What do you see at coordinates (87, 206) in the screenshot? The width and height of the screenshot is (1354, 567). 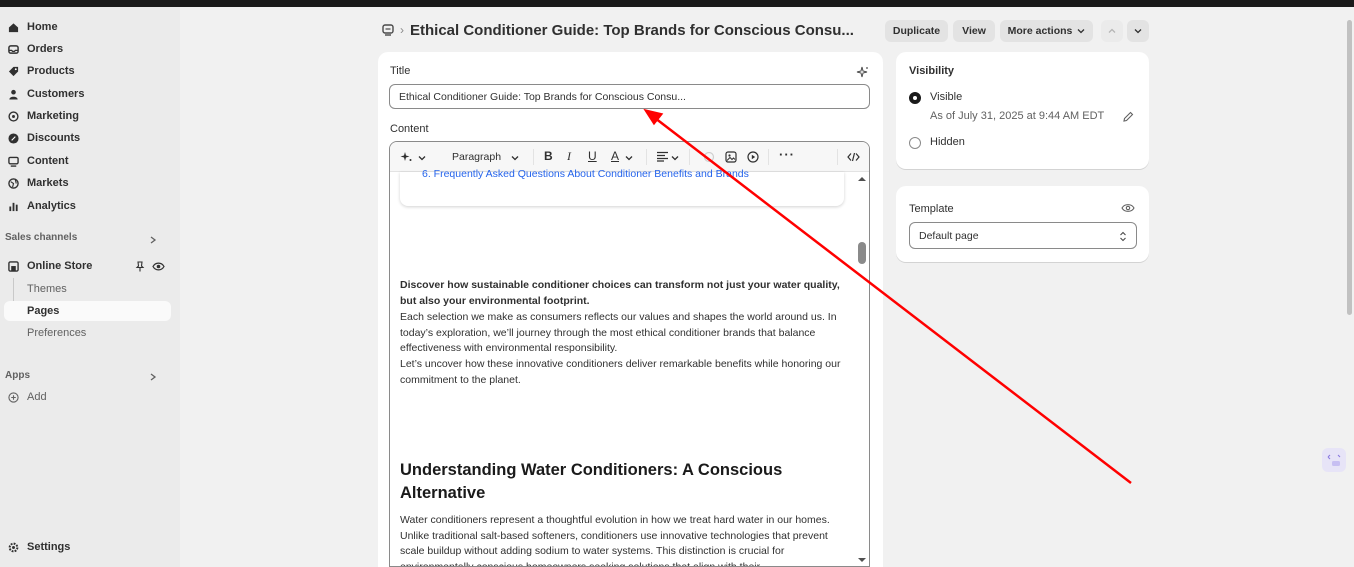 I see `sidebar-item-analytics: Analytics` at bounding box center [87, 206].